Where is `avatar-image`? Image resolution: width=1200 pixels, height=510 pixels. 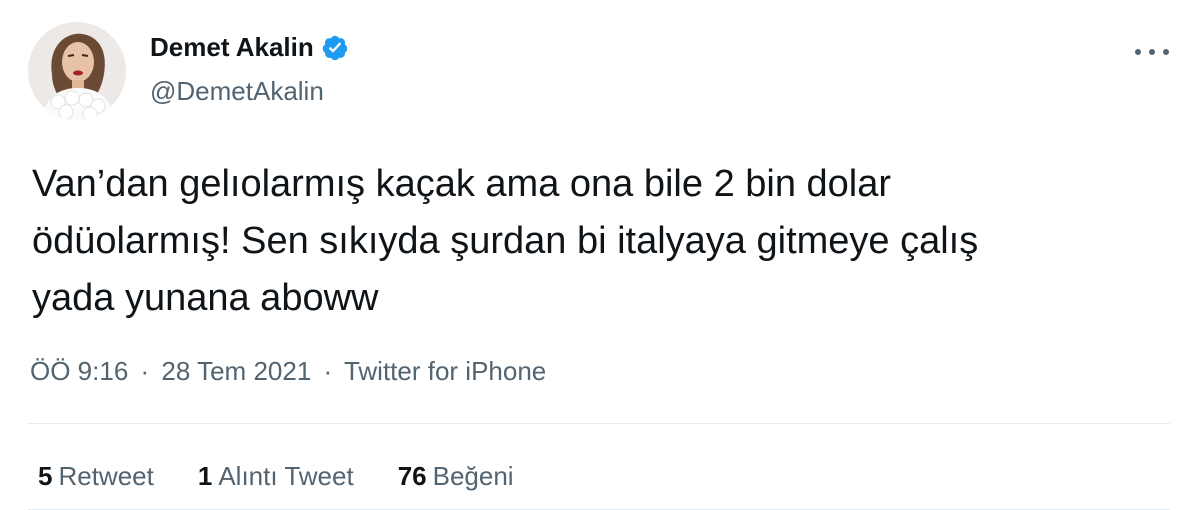 avatar-image is located at coordinates (77, 71).